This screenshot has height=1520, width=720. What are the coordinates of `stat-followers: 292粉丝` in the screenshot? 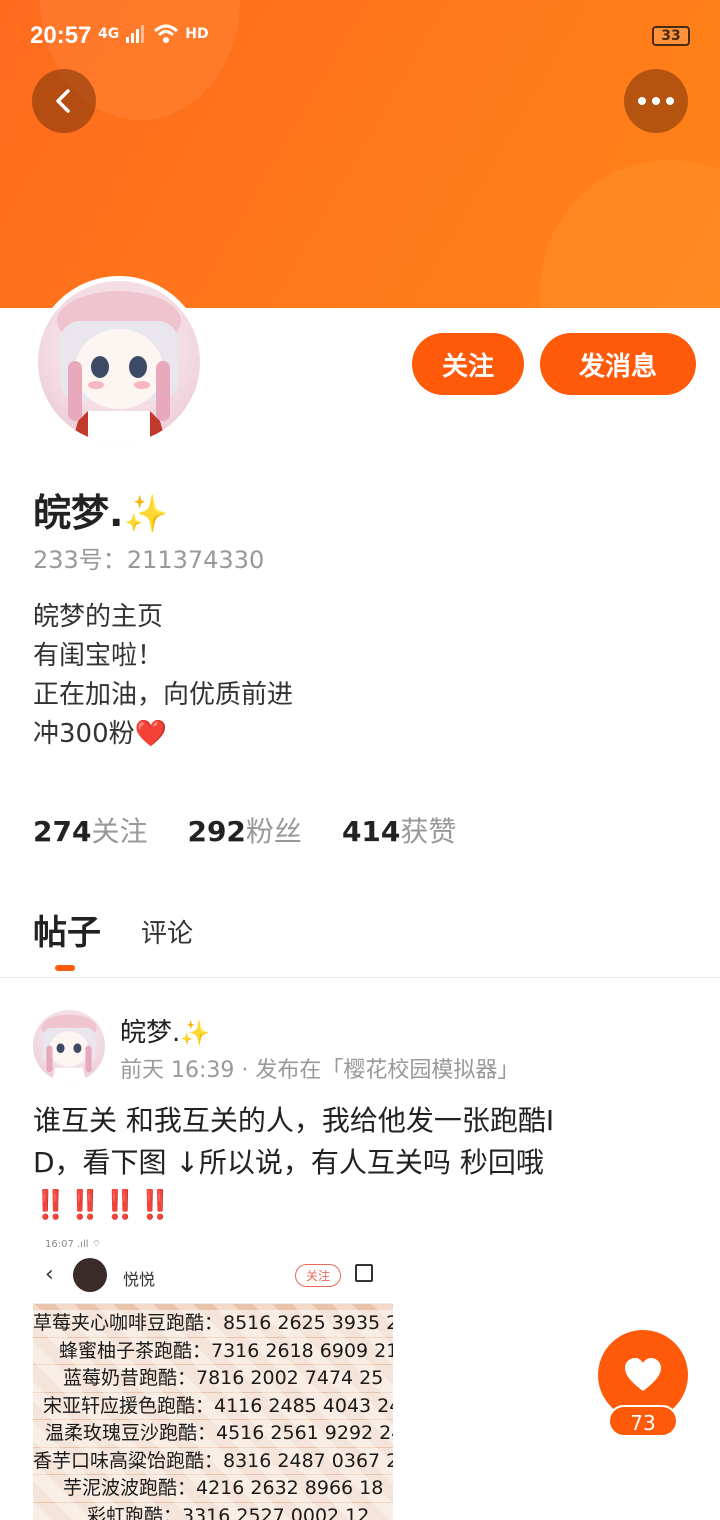 It's located at (244, 830).